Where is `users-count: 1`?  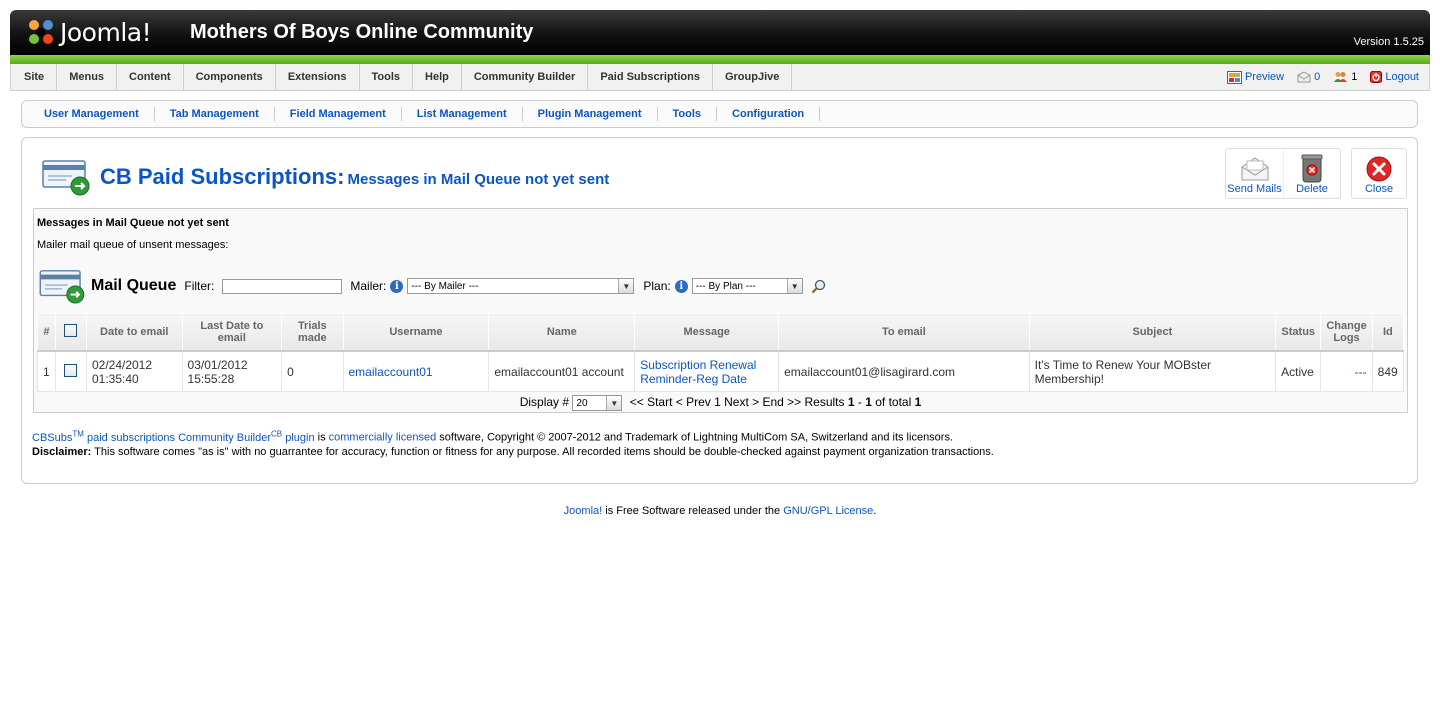
users-count: 1 is located at coordinates (1345, 77).